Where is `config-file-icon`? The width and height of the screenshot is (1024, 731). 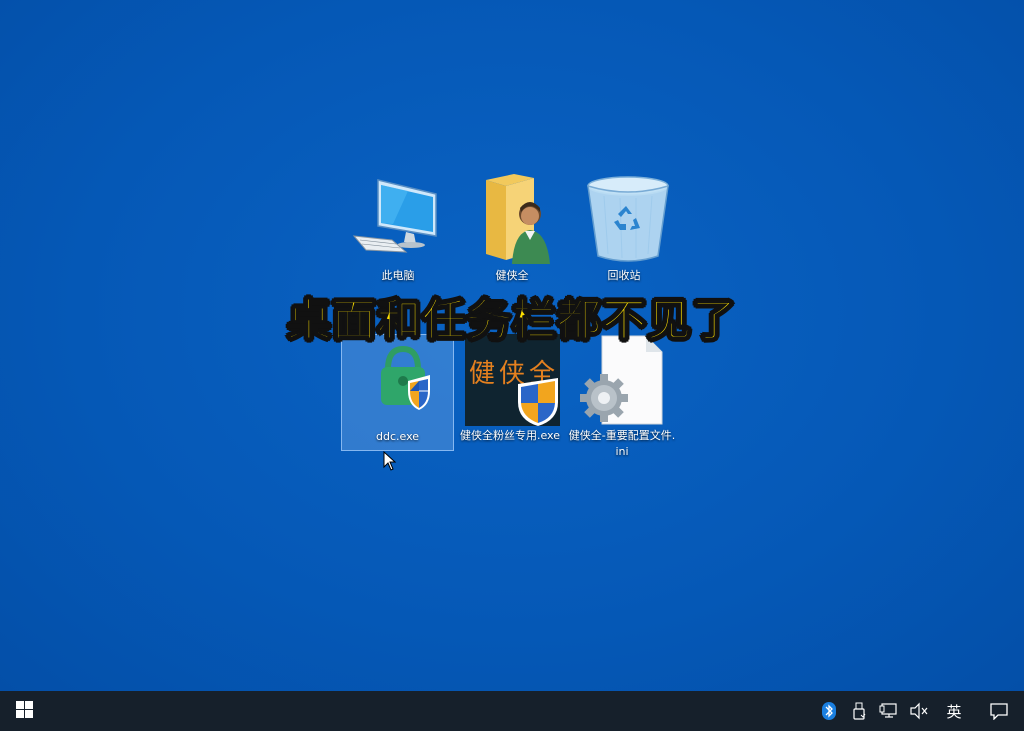 config-file-icon is located at coordinates (622, 380).